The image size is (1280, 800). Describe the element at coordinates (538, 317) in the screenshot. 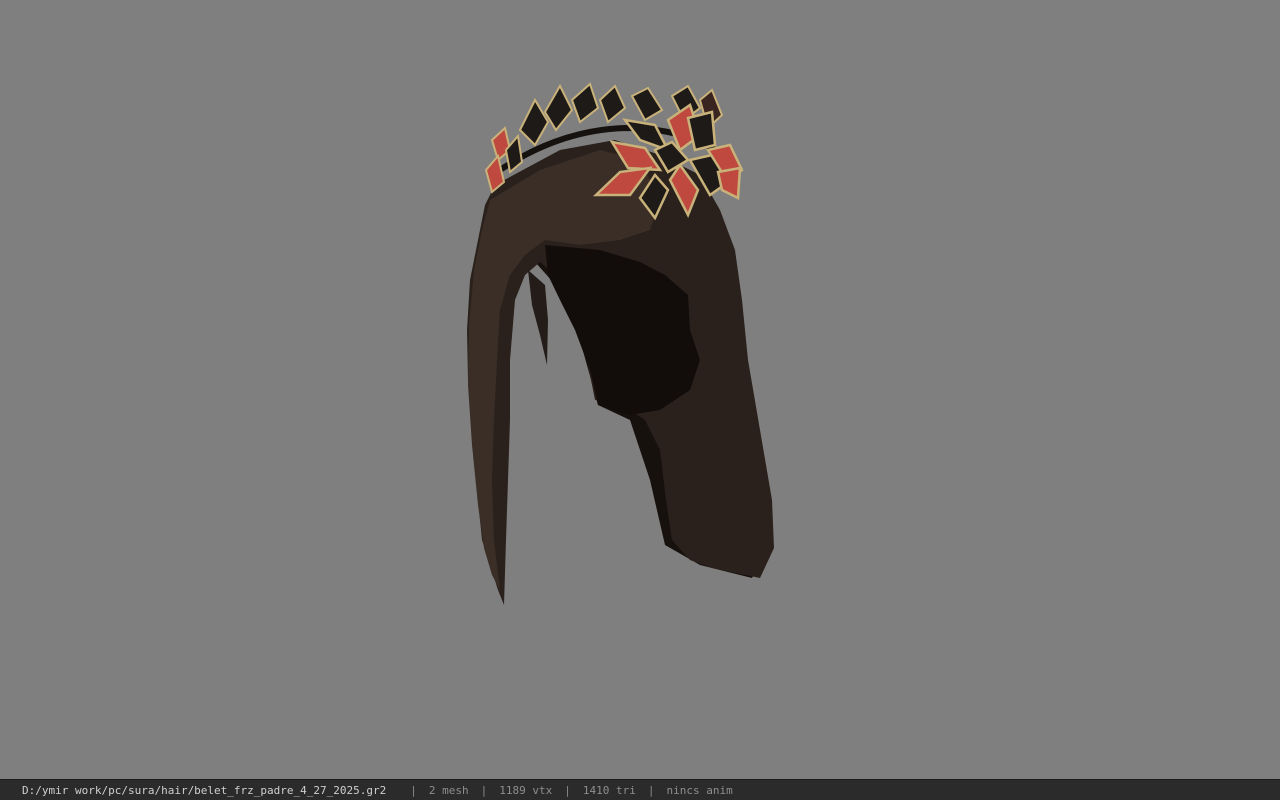

I see `hair-thin-strand` at that location.